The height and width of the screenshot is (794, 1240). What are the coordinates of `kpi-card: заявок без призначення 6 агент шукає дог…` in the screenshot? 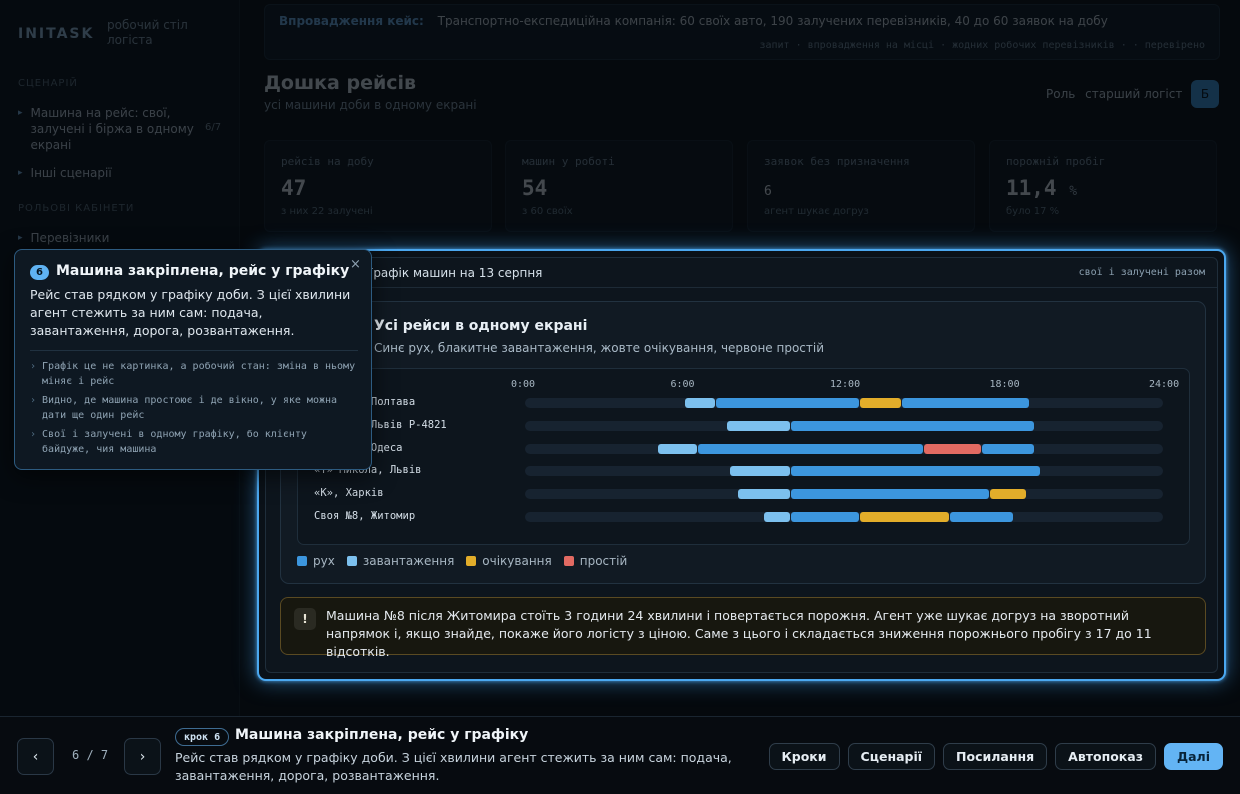 It's located at (861, 186).